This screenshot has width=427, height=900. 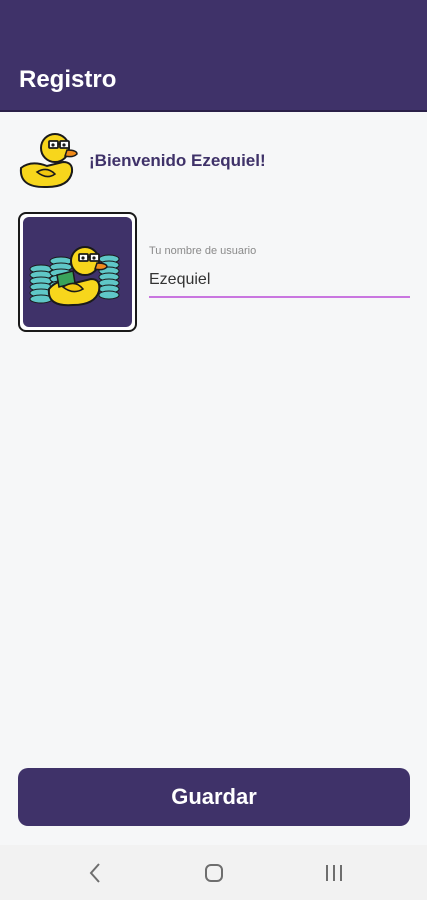 I want to click on home-icon, so click(x=214, y=873).